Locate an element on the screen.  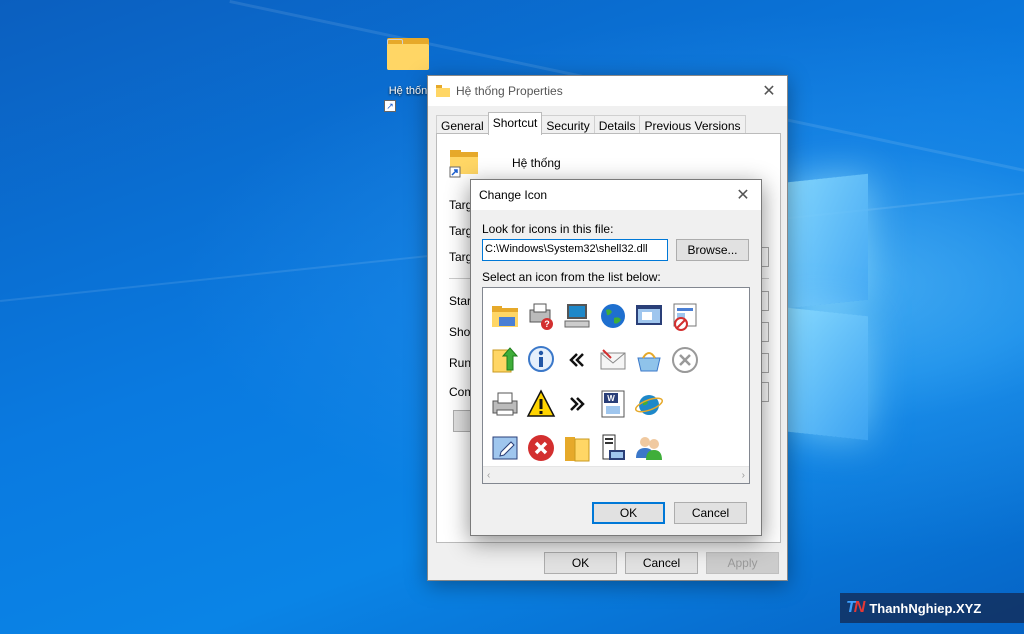
icon-grid: ? W is located at coordinates (595, 382).